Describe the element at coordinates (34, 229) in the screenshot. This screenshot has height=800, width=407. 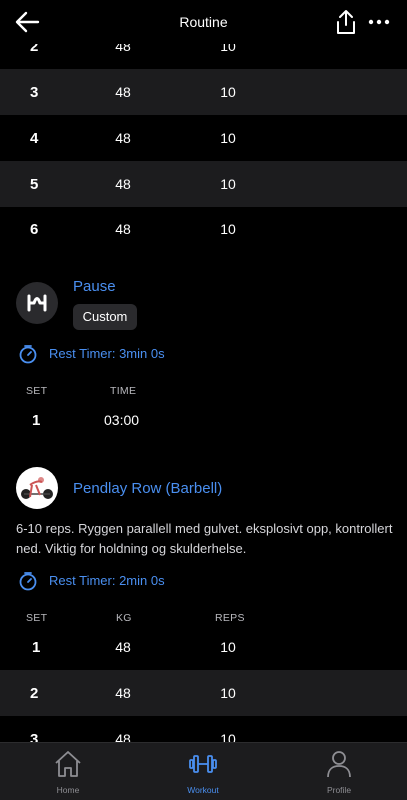
I see `set-number: 6` at that location.